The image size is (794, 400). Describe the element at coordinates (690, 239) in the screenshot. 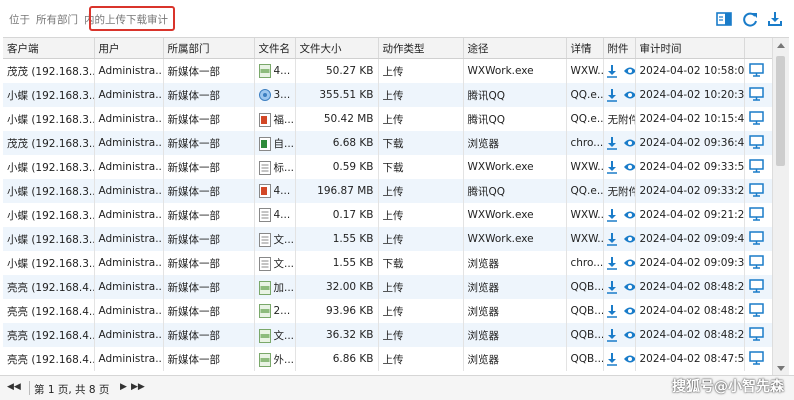

I see `cell-time: 2024-04-02 09:09:47` at that location.